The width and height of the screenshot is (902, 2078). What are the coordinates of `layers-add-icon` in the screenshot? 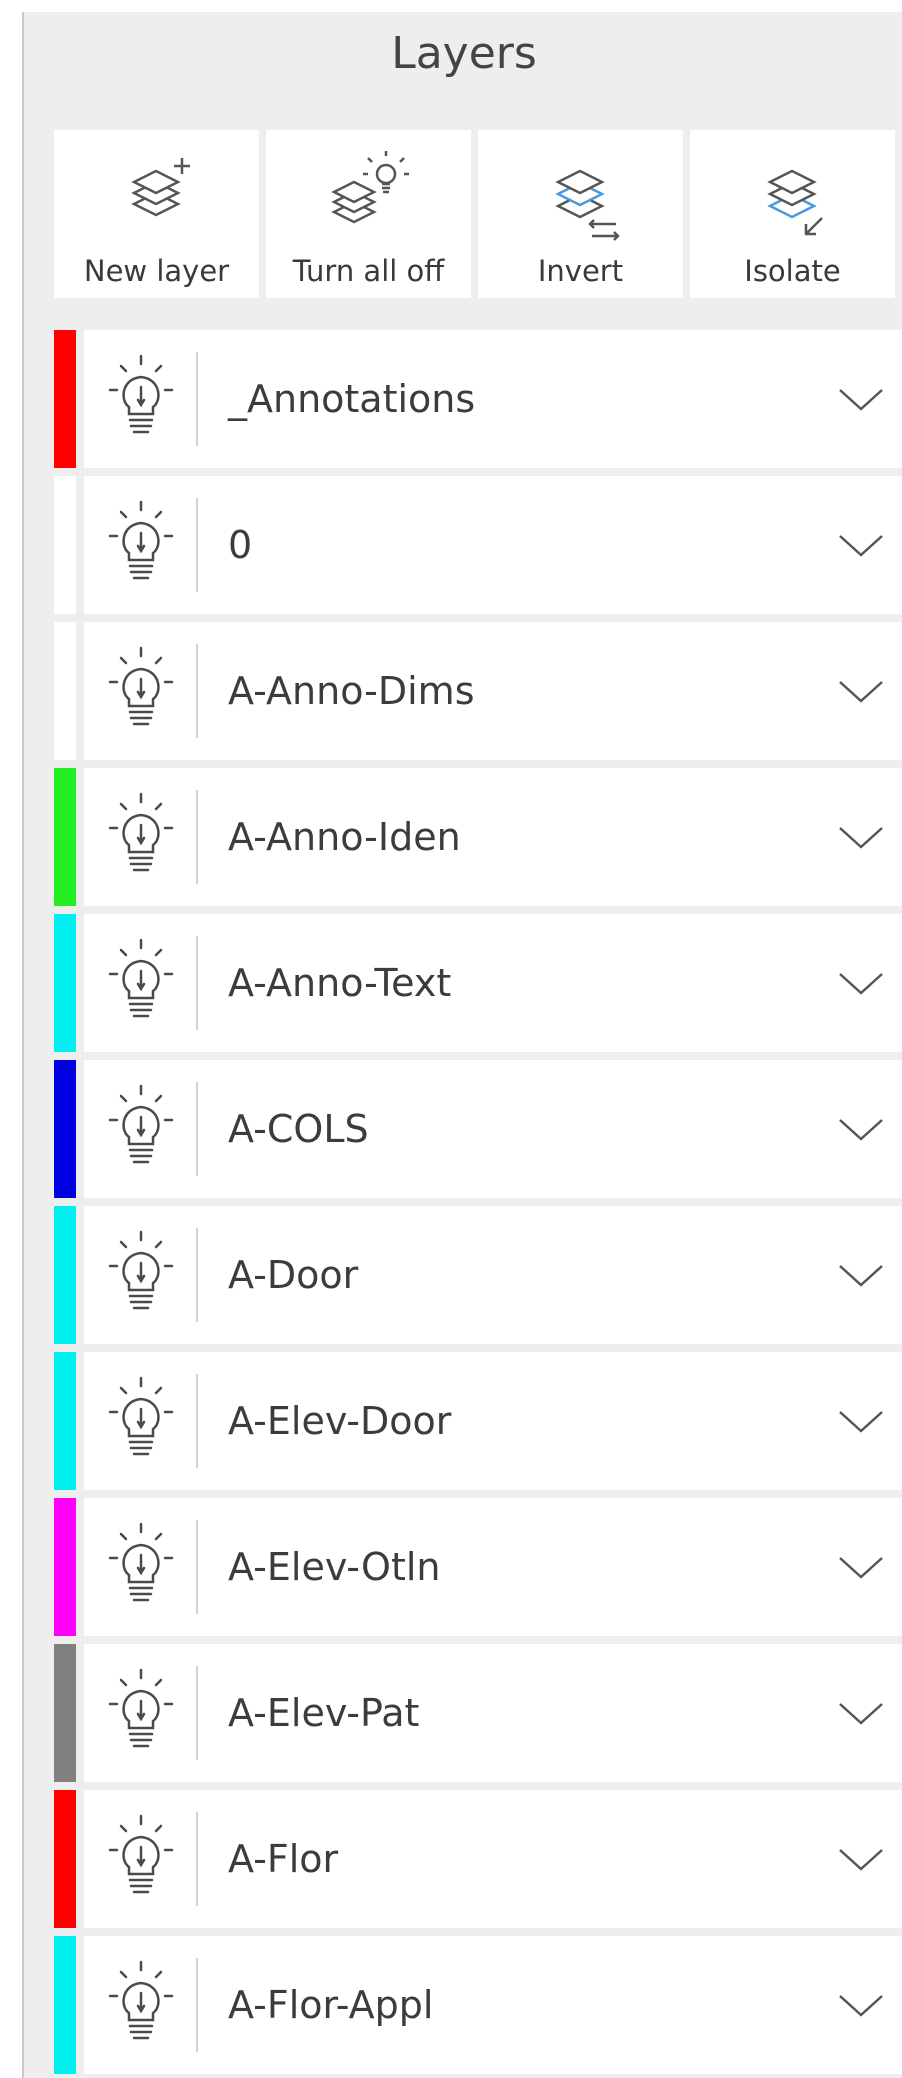 It's located at (160, 187).